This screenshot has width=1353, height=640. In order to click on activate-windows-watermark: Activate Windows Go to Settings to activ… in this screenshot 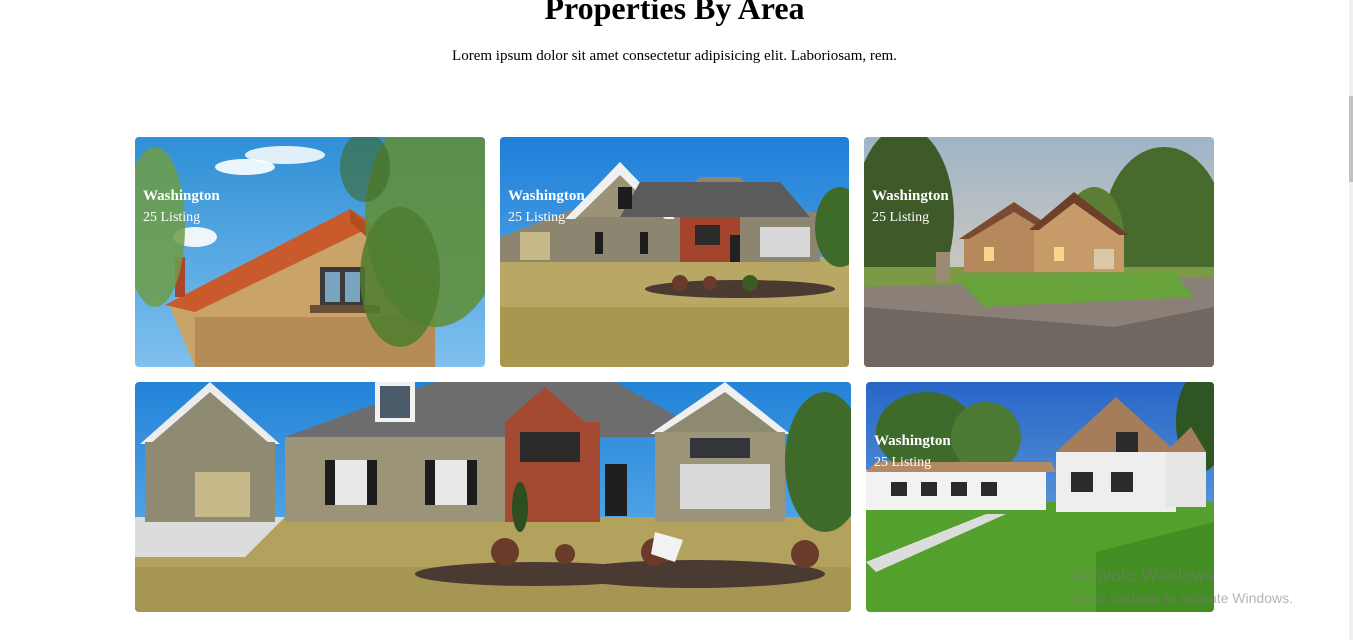, I will do `click(1182, 586)`.